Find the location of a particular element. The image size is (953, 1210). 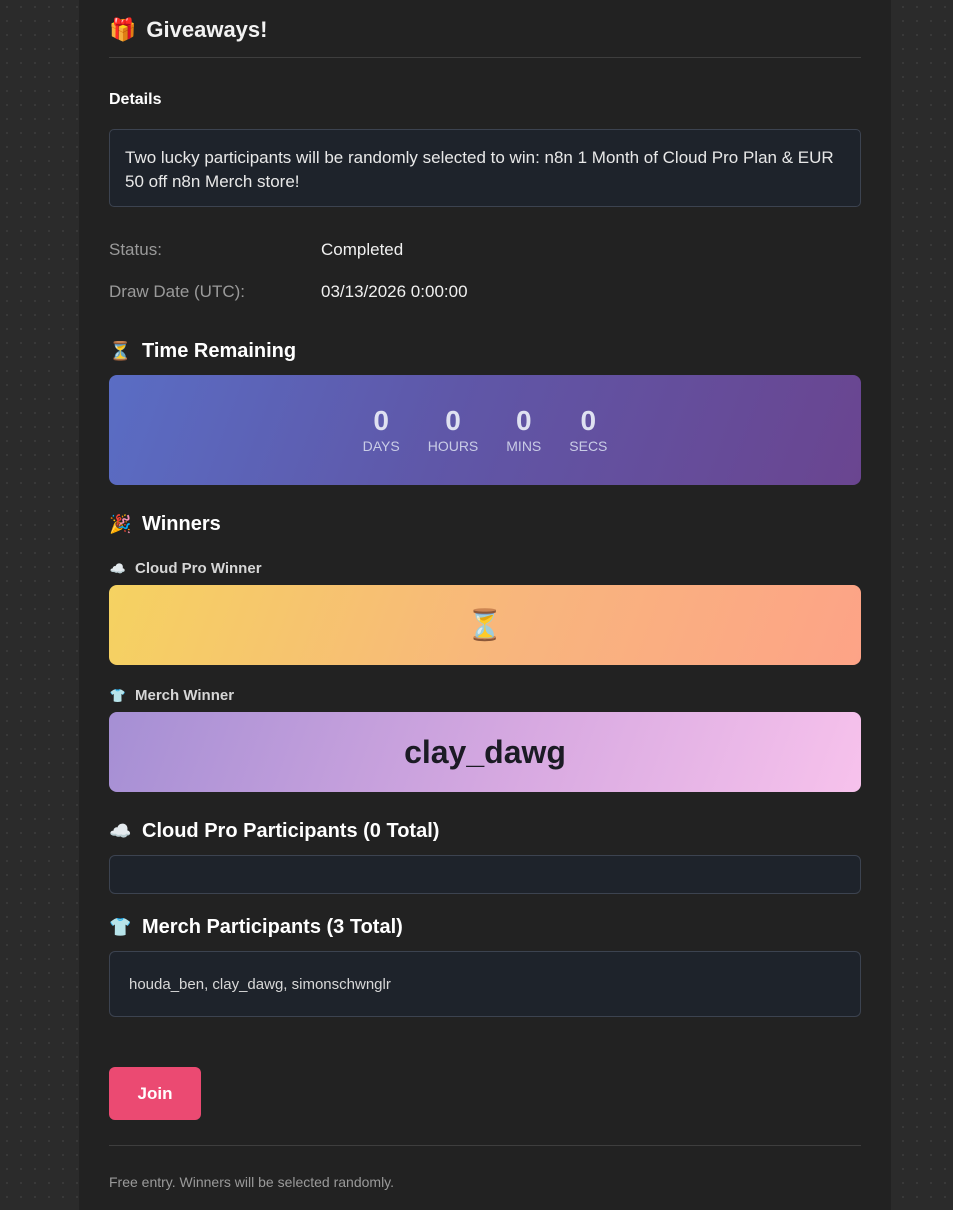

draw-date-value: 03/13/2026 0:00:00 is located at coordinates (394, 291).